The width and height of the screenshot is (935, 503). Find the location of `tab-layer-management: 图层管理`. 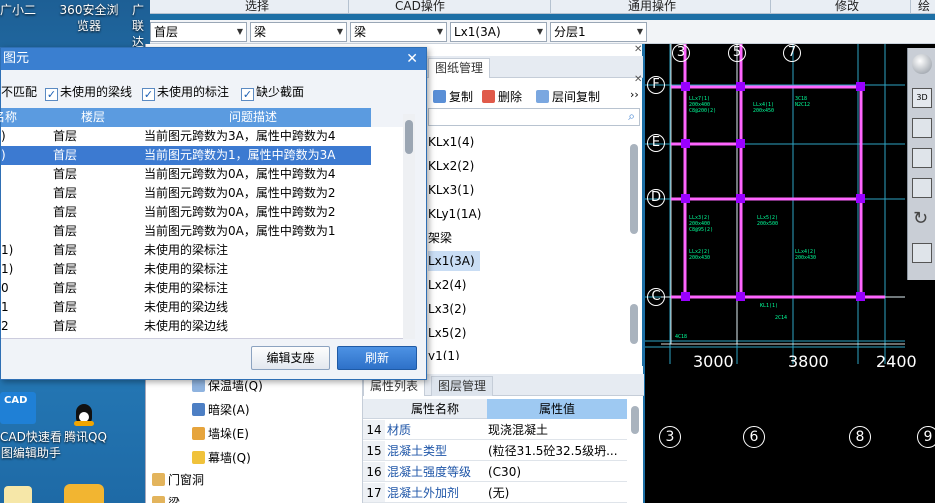

tab-layer-management: 图层管理 is located at coordinates (462, 386).